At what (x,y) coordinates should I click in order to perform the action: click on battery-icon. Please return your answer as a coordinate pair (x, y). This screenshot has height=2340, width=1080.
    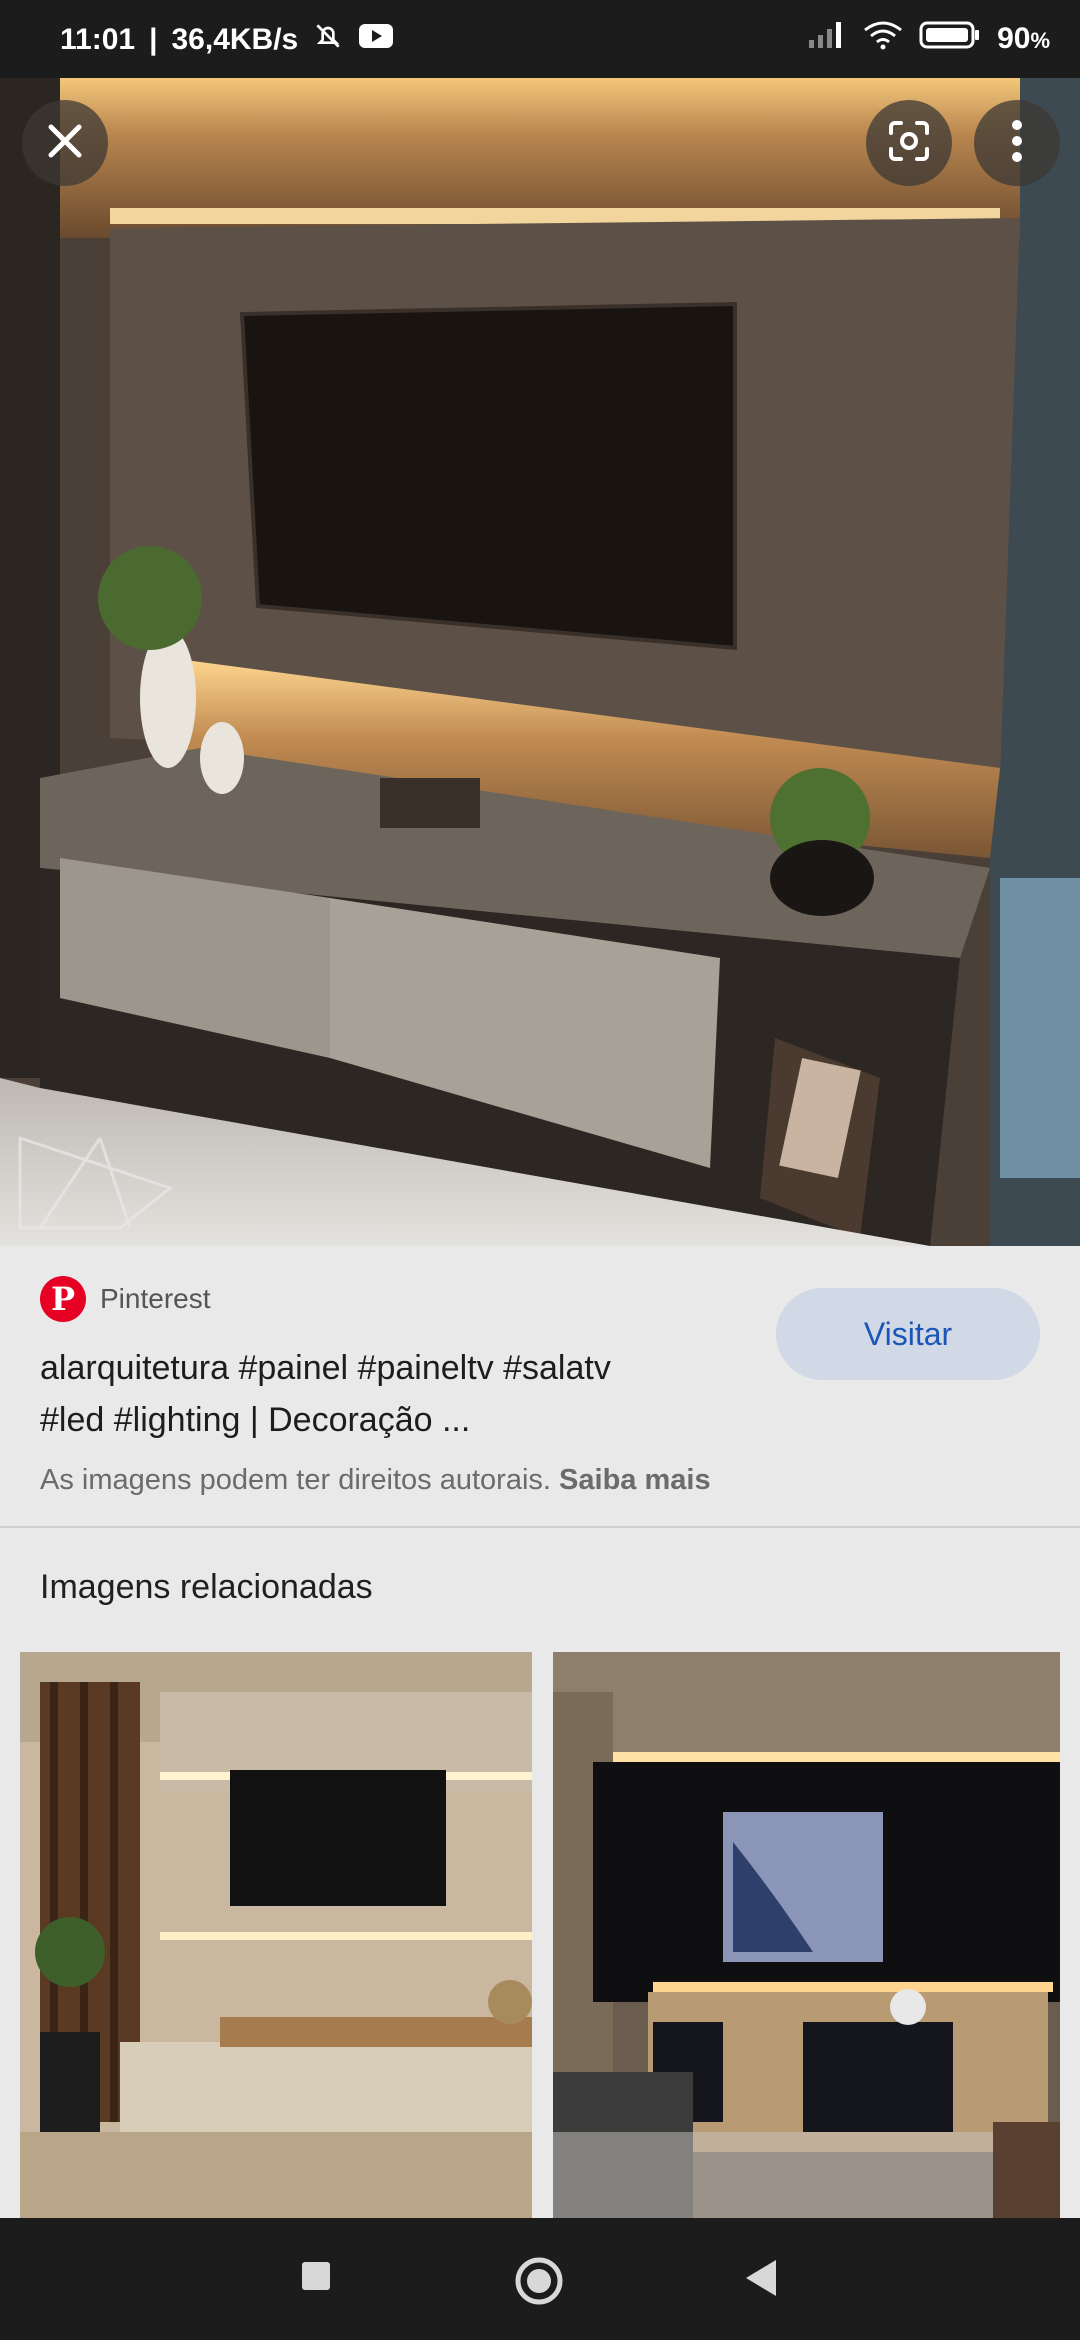
    Looking at the image, I should click on (950, 39).